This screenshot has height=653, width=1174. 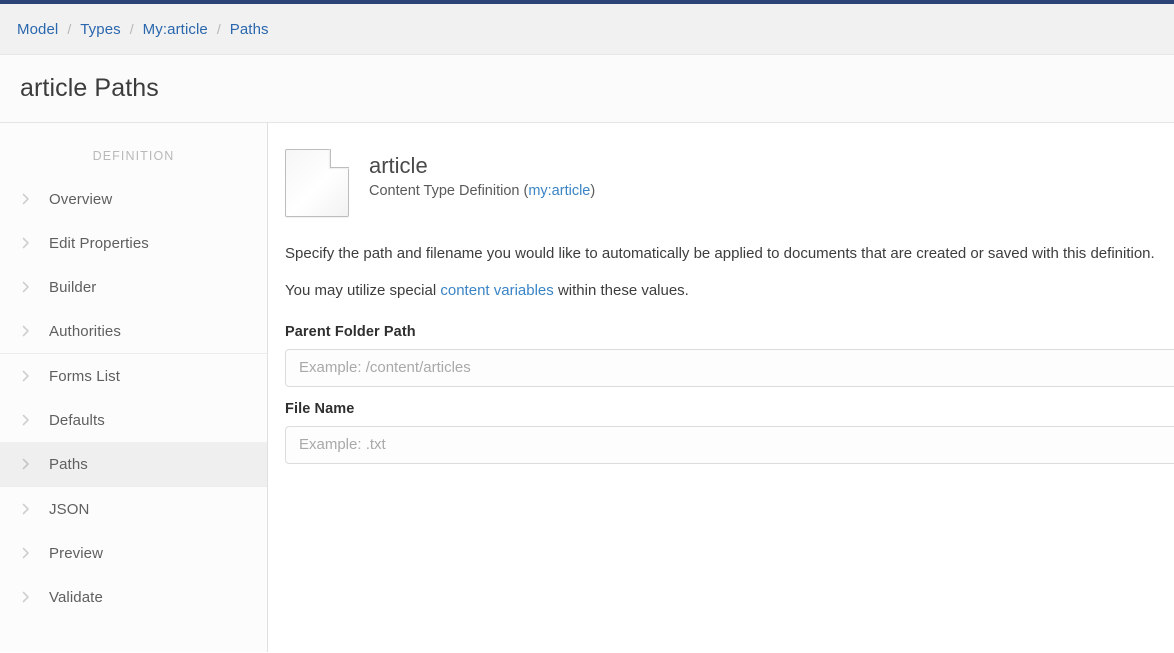 What do you see at coordinates (85, 376) in the screenshot?
I see `sidebar-item-label: Forms List` at bounding box center [85, 376].